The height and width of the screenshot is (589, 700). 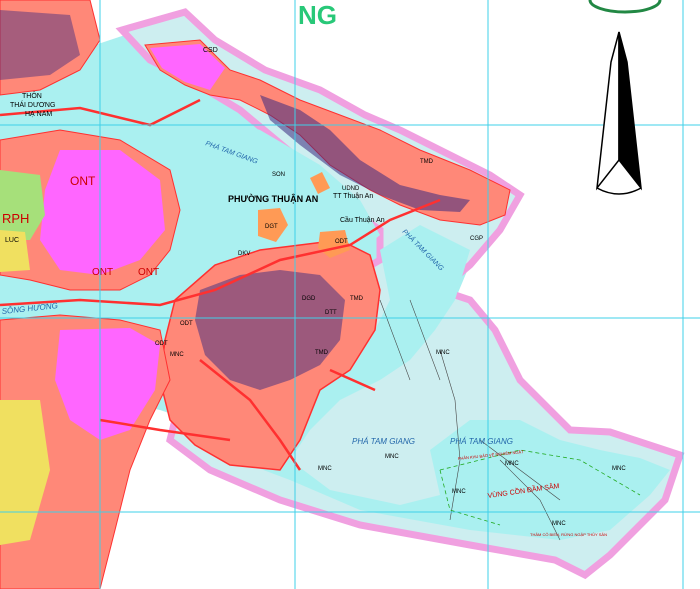 What do you see at coordinates (568, 534) in the screenshot?
I see `thuy-san-label: THẢM CỎ BIỂN, RỪNG NGẬP THỦY SẢN` at bounding box center [568, 534].